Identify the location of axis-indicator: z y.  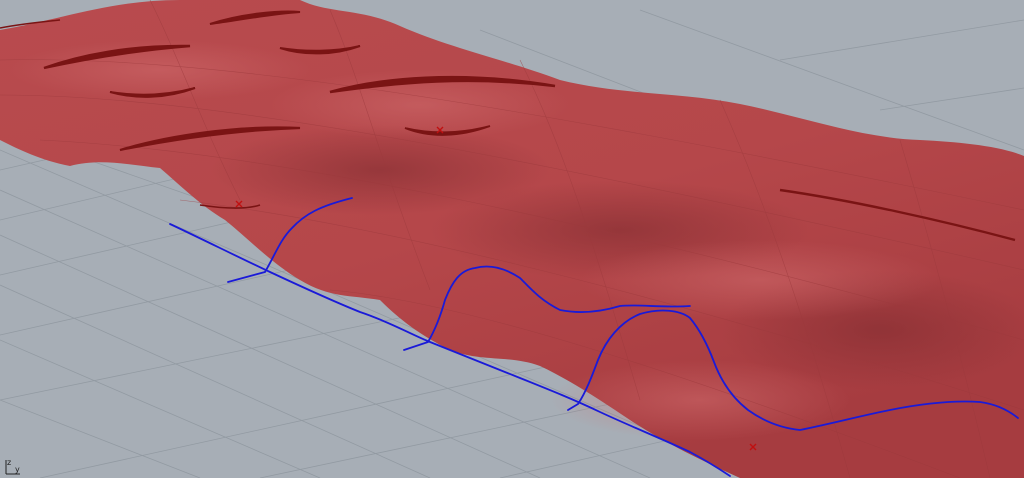
(12, 466).